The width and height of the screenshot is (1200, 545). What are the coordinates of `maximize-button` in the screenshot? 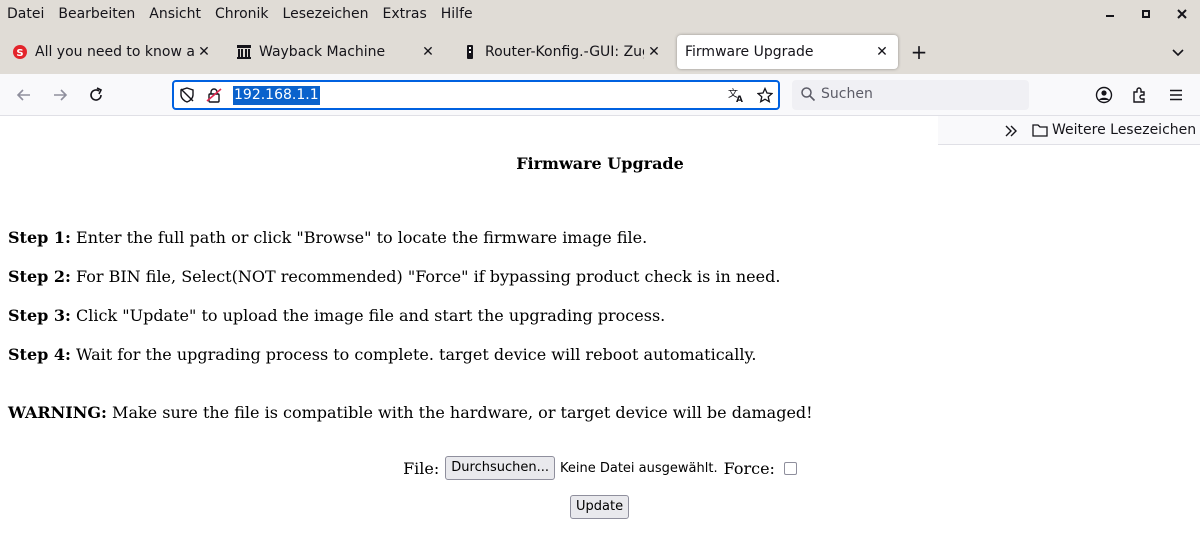 It's located at (1146, 14).